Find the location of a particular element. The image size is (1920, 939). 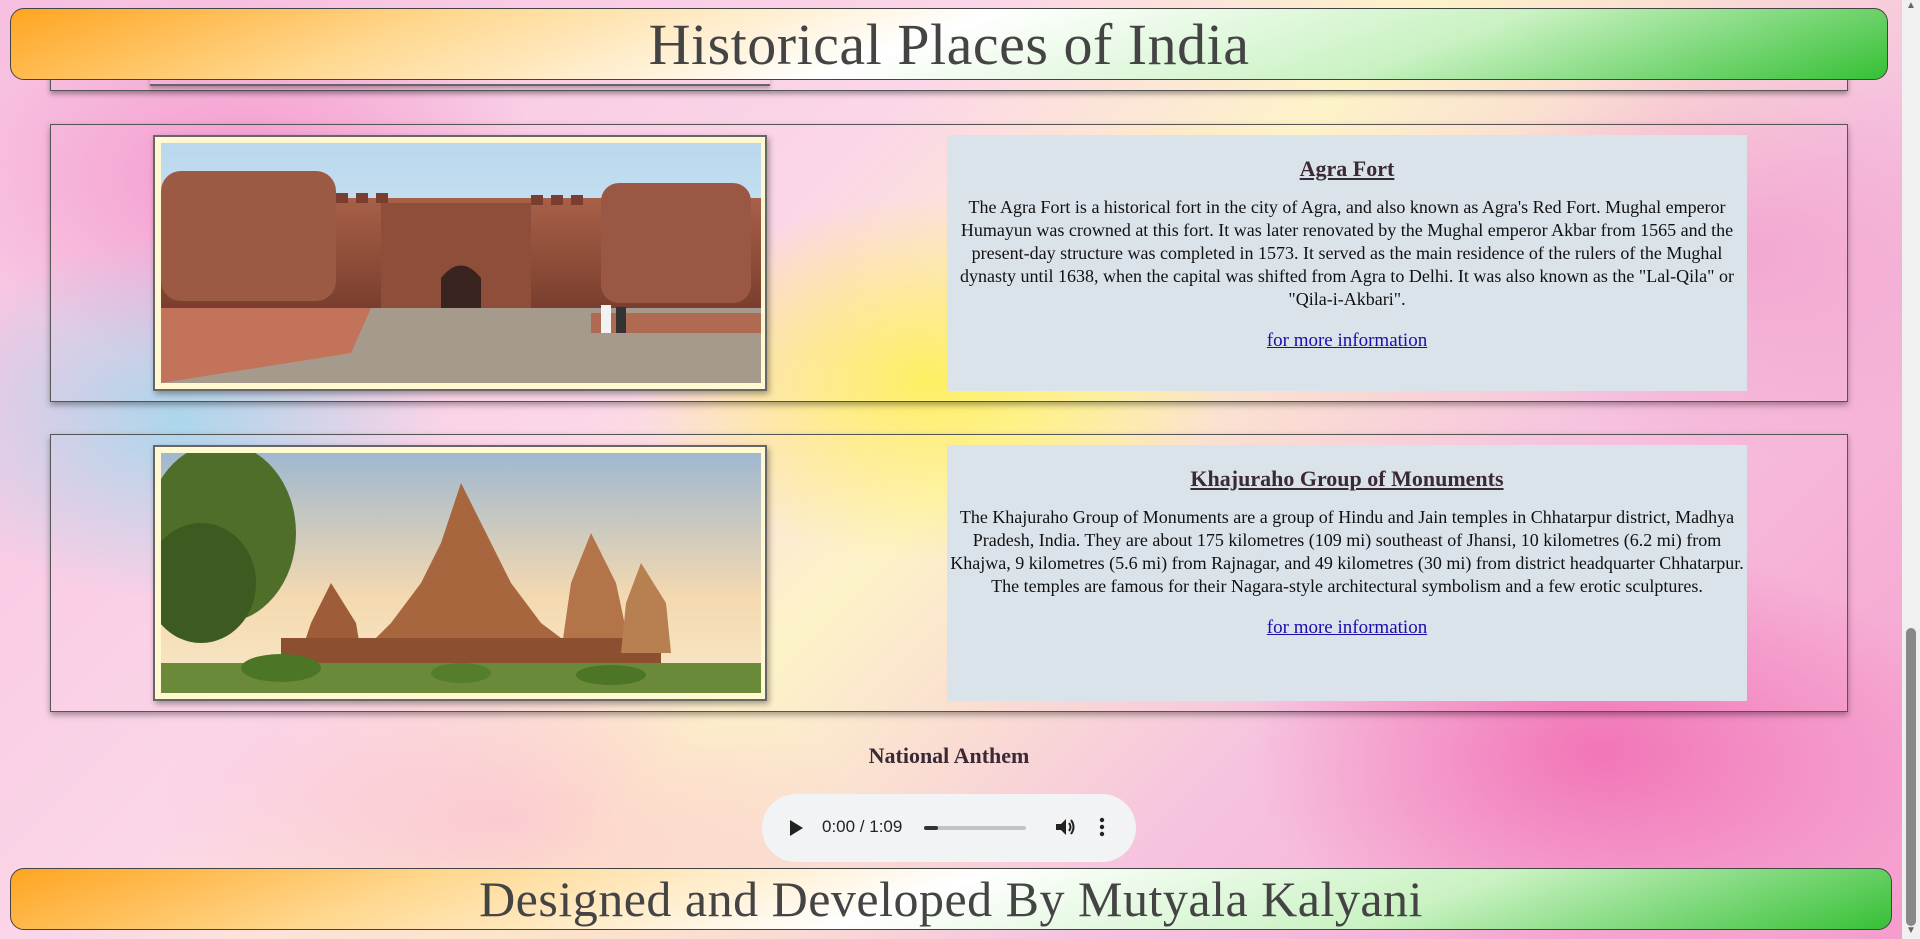

agra-fort-image is located at coordinates (461, 263).